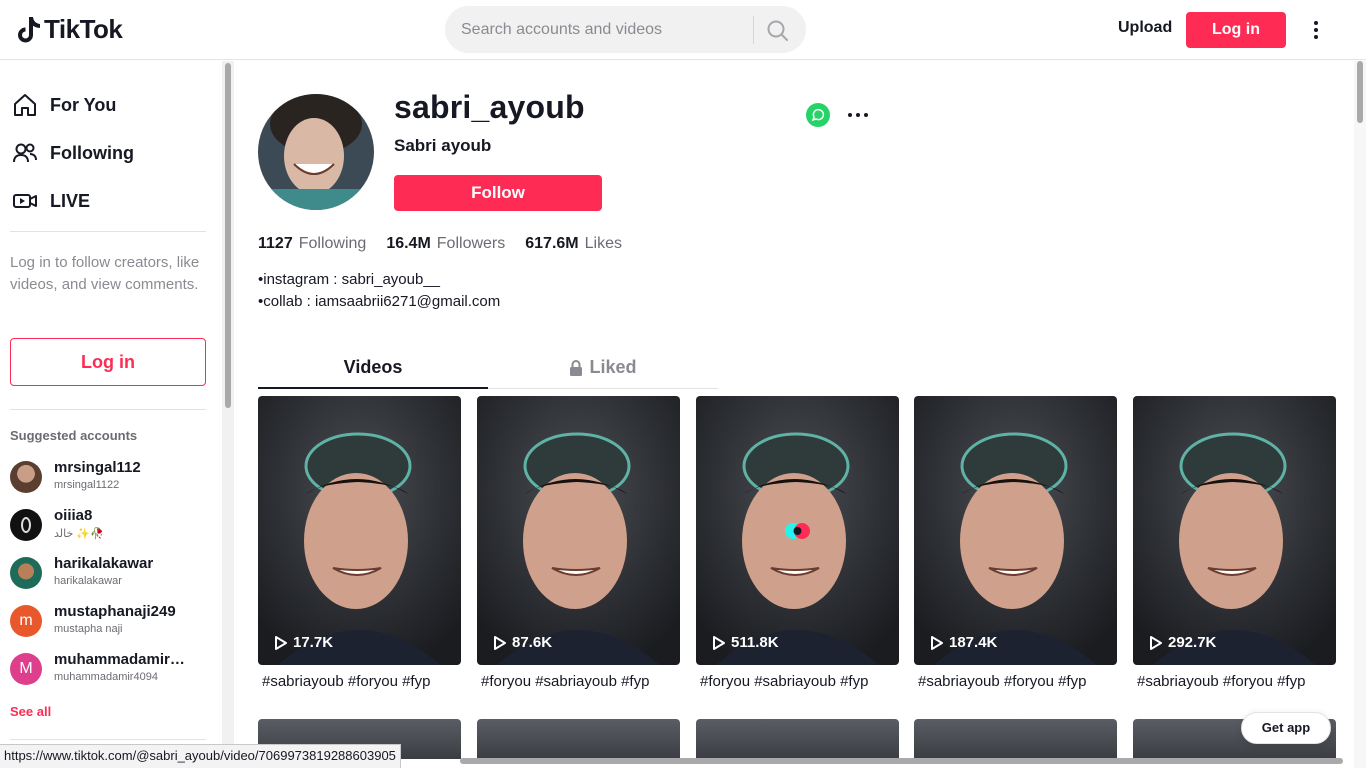  I want to click on search-divider, so click(753, 30).